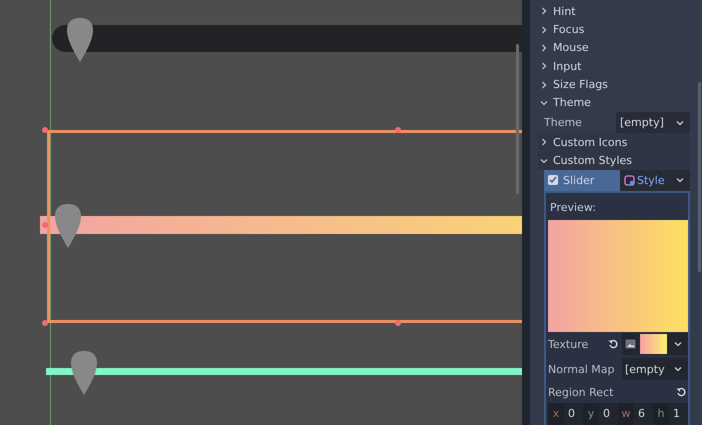 The width and height of the screenshot is (702, 425). I want to click on stylebox-icon, so click(629, 180).